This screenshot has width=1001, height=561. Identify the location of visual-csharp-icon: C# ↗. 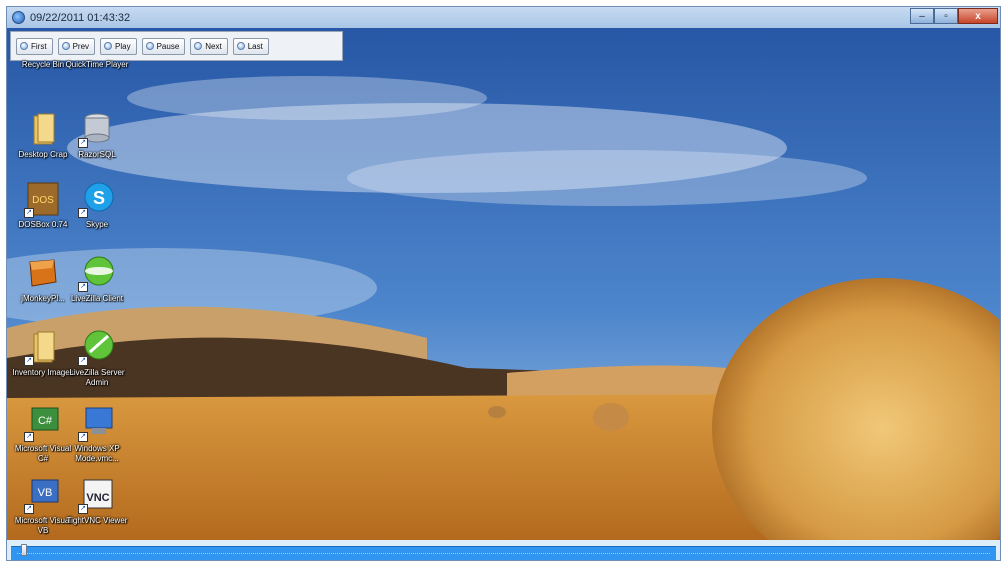
(43, 423).